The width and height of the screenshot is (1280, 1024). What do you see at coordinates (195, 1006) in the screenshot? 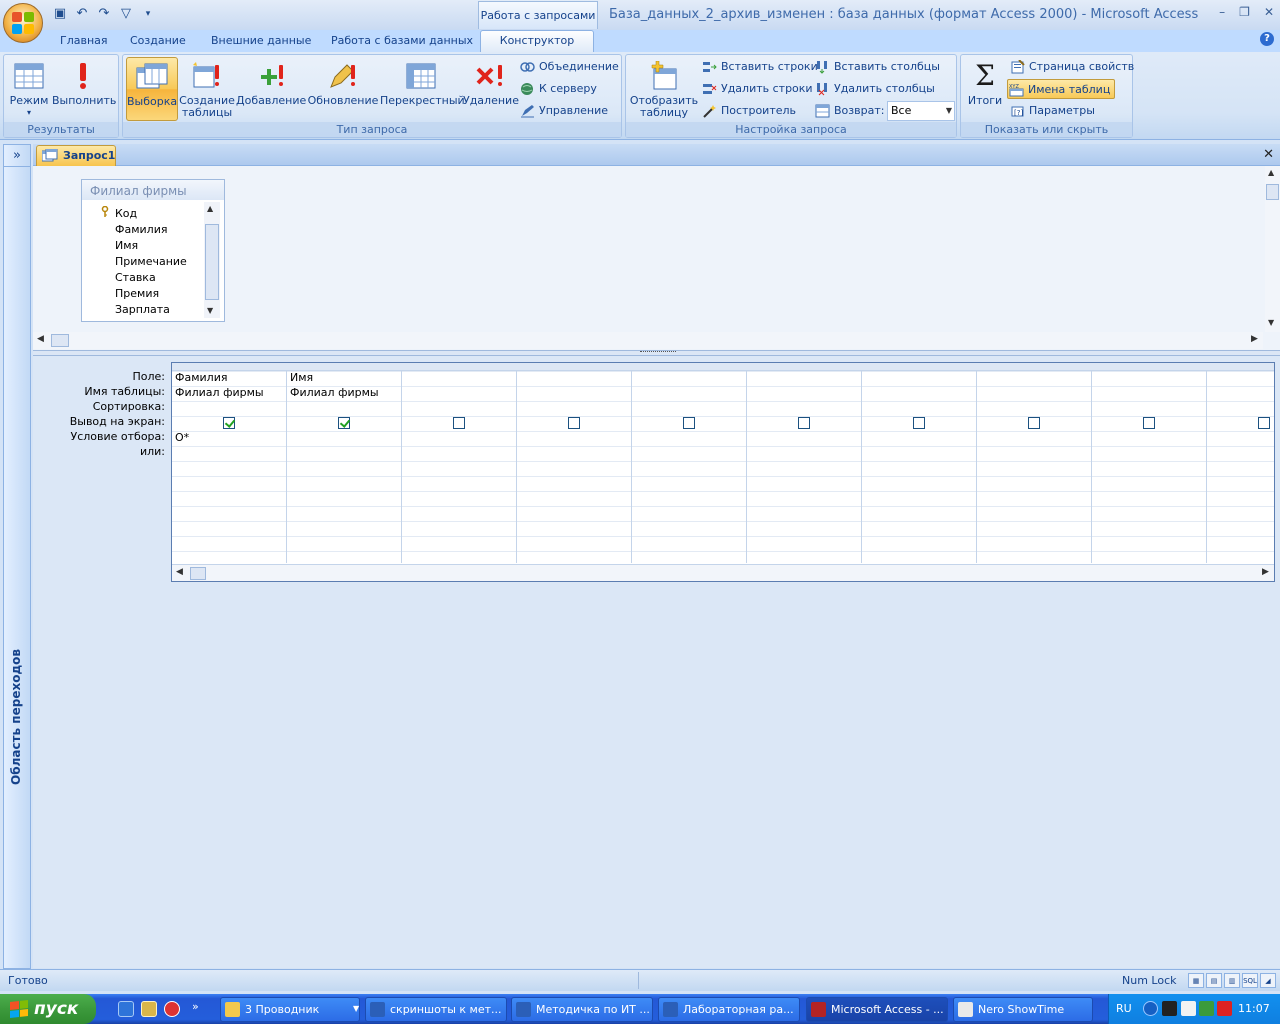
I see `quicklaunch-expand-icon: »` at bounding box center [195, 1006].